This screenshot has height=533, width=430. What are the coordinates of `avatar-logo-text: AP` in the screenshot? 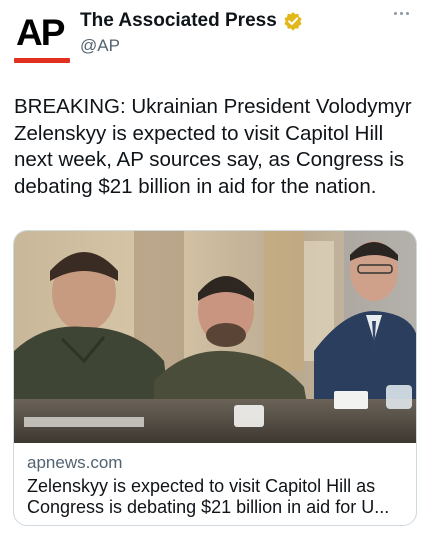 It's located at (40, 32).